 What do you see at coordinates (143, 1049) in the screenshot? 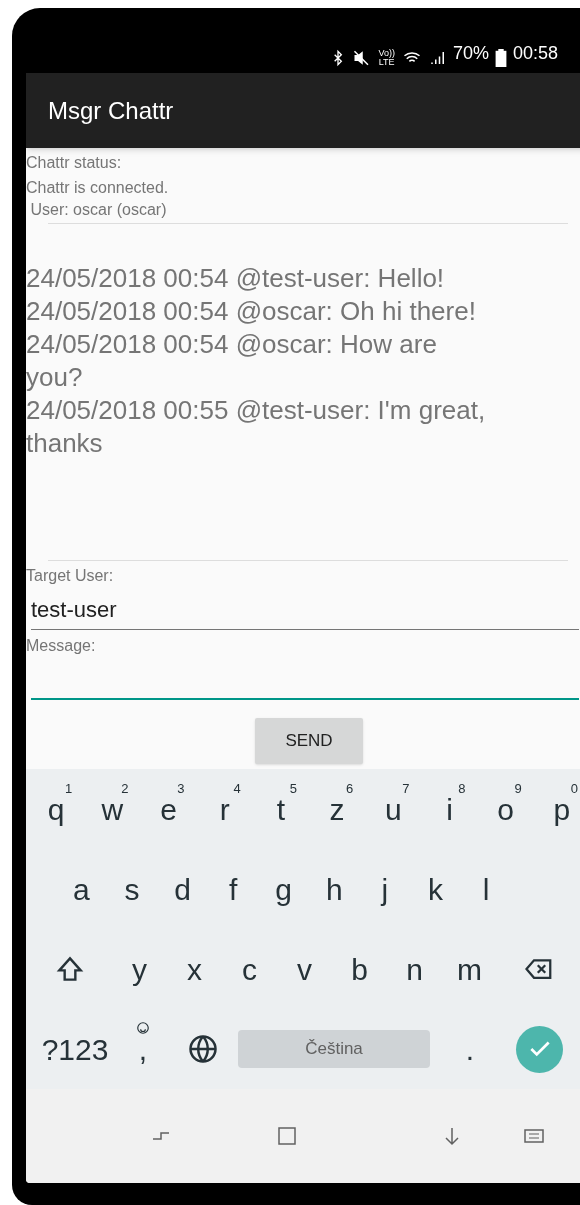
I see `comma-key: ,` at bounding box center [143, 1049].